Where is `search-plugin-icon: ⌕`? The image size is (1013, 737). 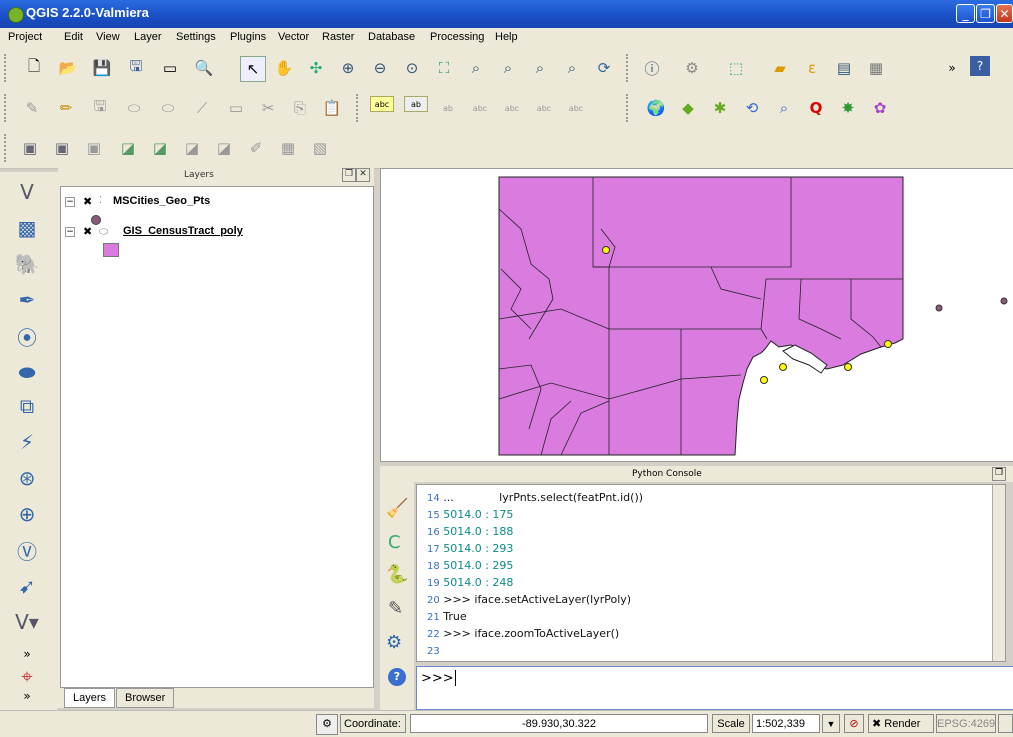 search-plugin-icon: ⌕ is located at coordinates (784, 108).